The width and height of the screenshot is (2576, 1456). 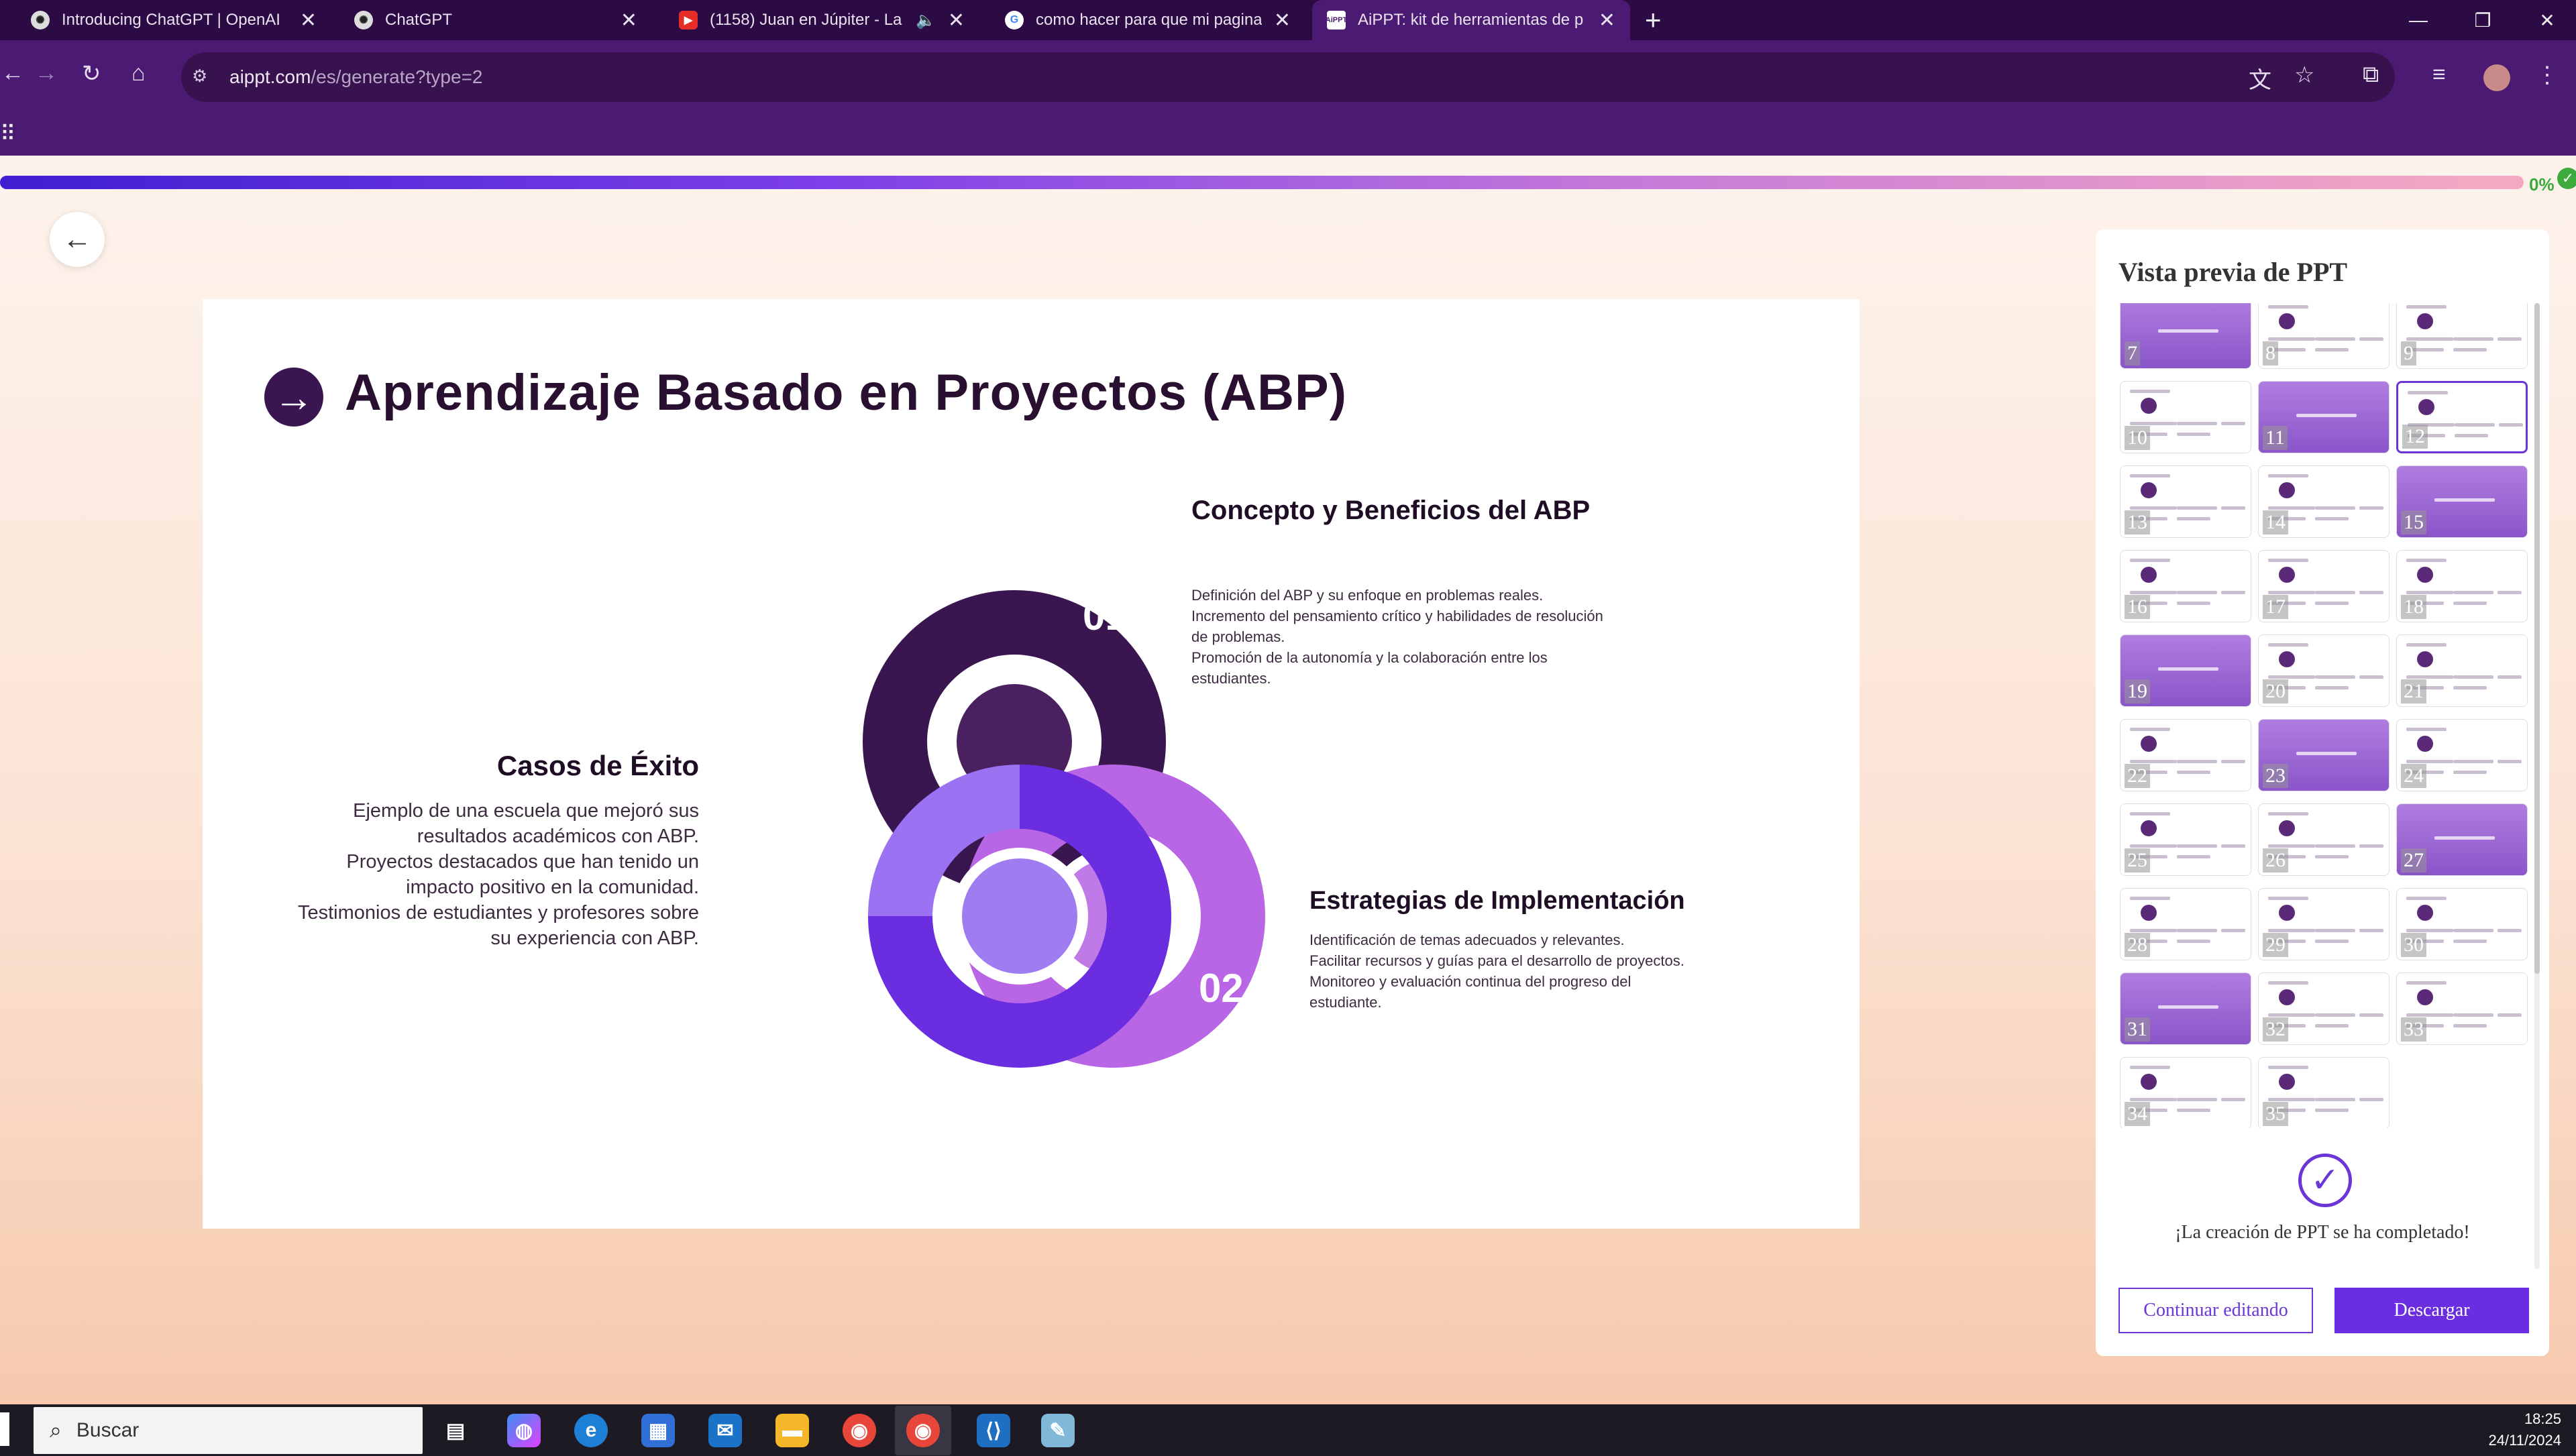 I want to click on close-window-icon: ✕, so click(x=2546, y=20).